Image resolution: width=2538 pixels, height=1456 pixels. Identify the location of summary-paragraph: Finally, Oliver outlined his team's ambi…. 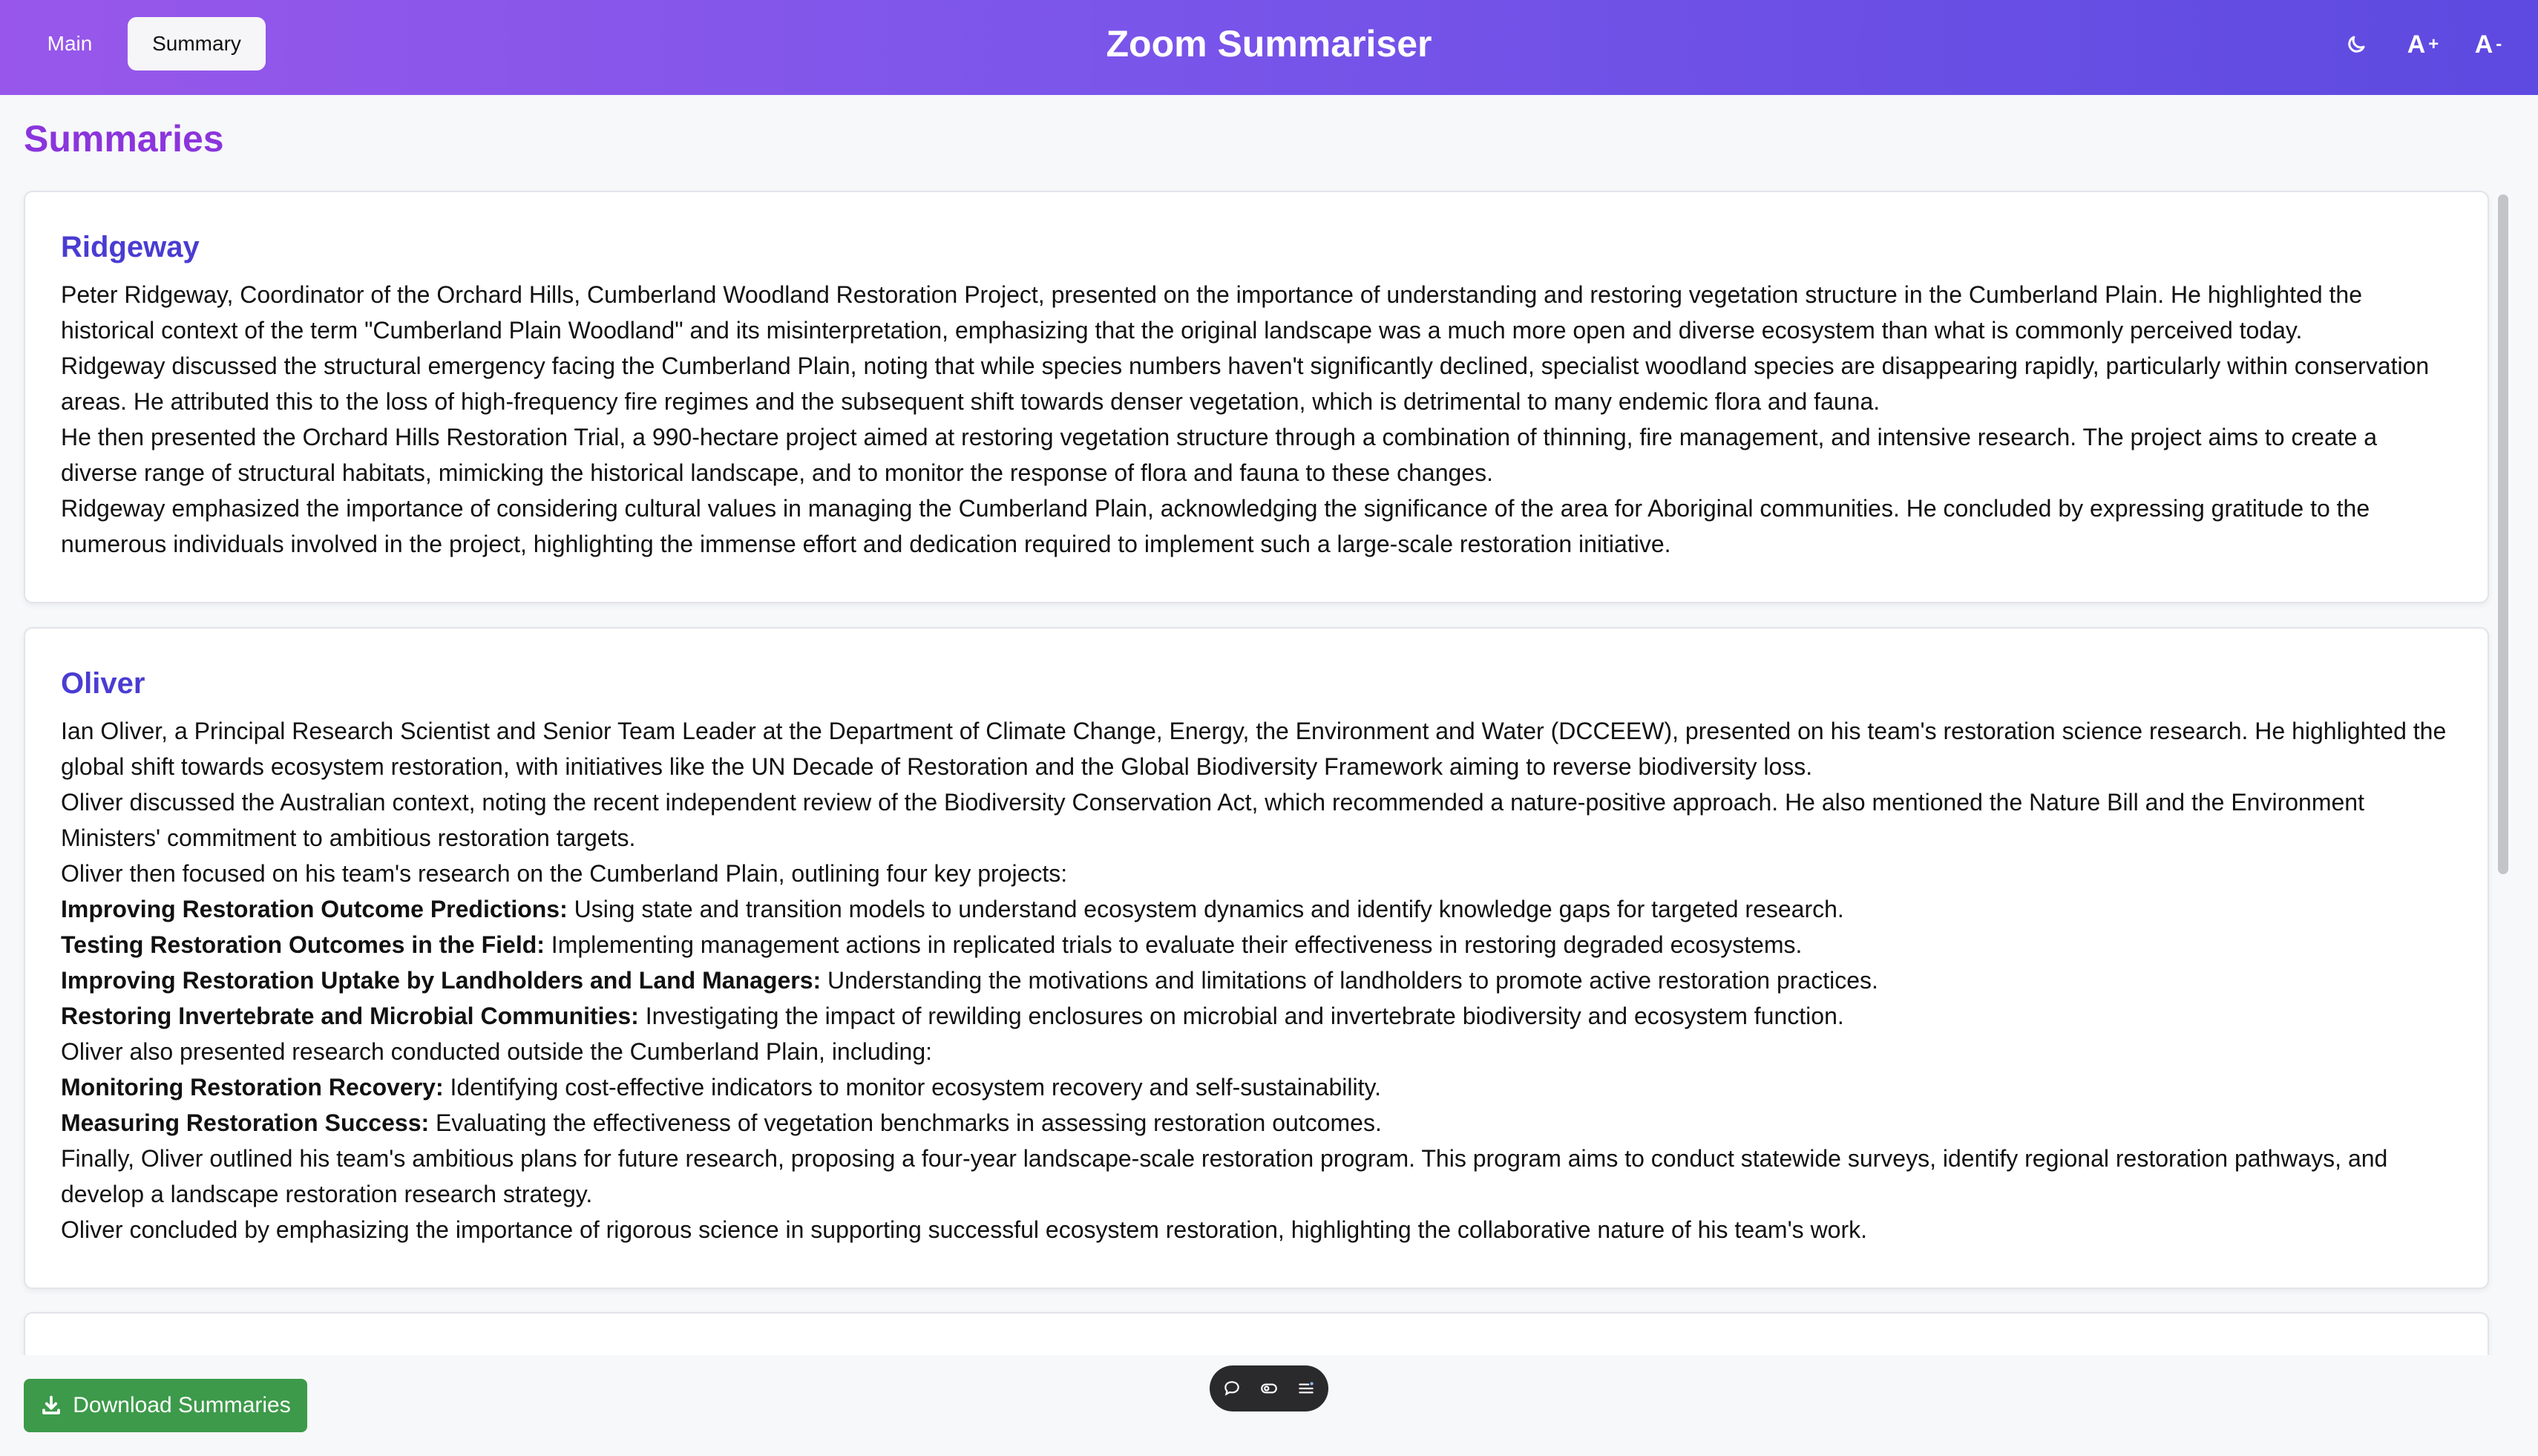
(1224, 1176).